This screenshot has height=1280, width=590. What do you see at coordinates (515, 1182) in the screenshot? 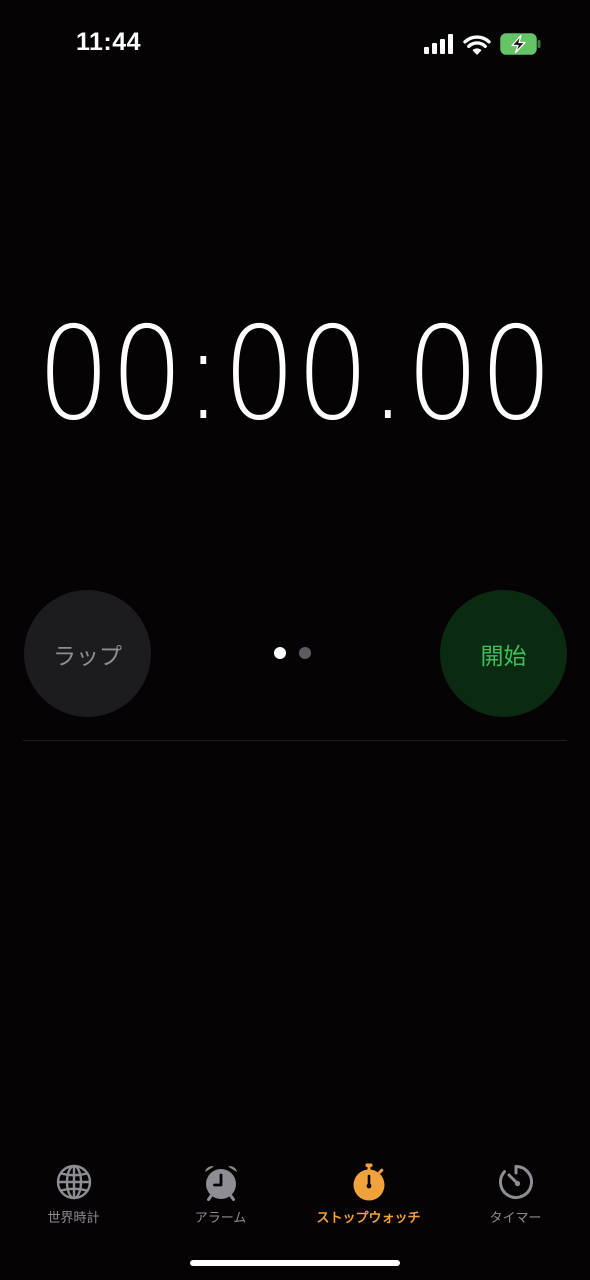
I see `timer-icon` at bounding box center [515, 1182].